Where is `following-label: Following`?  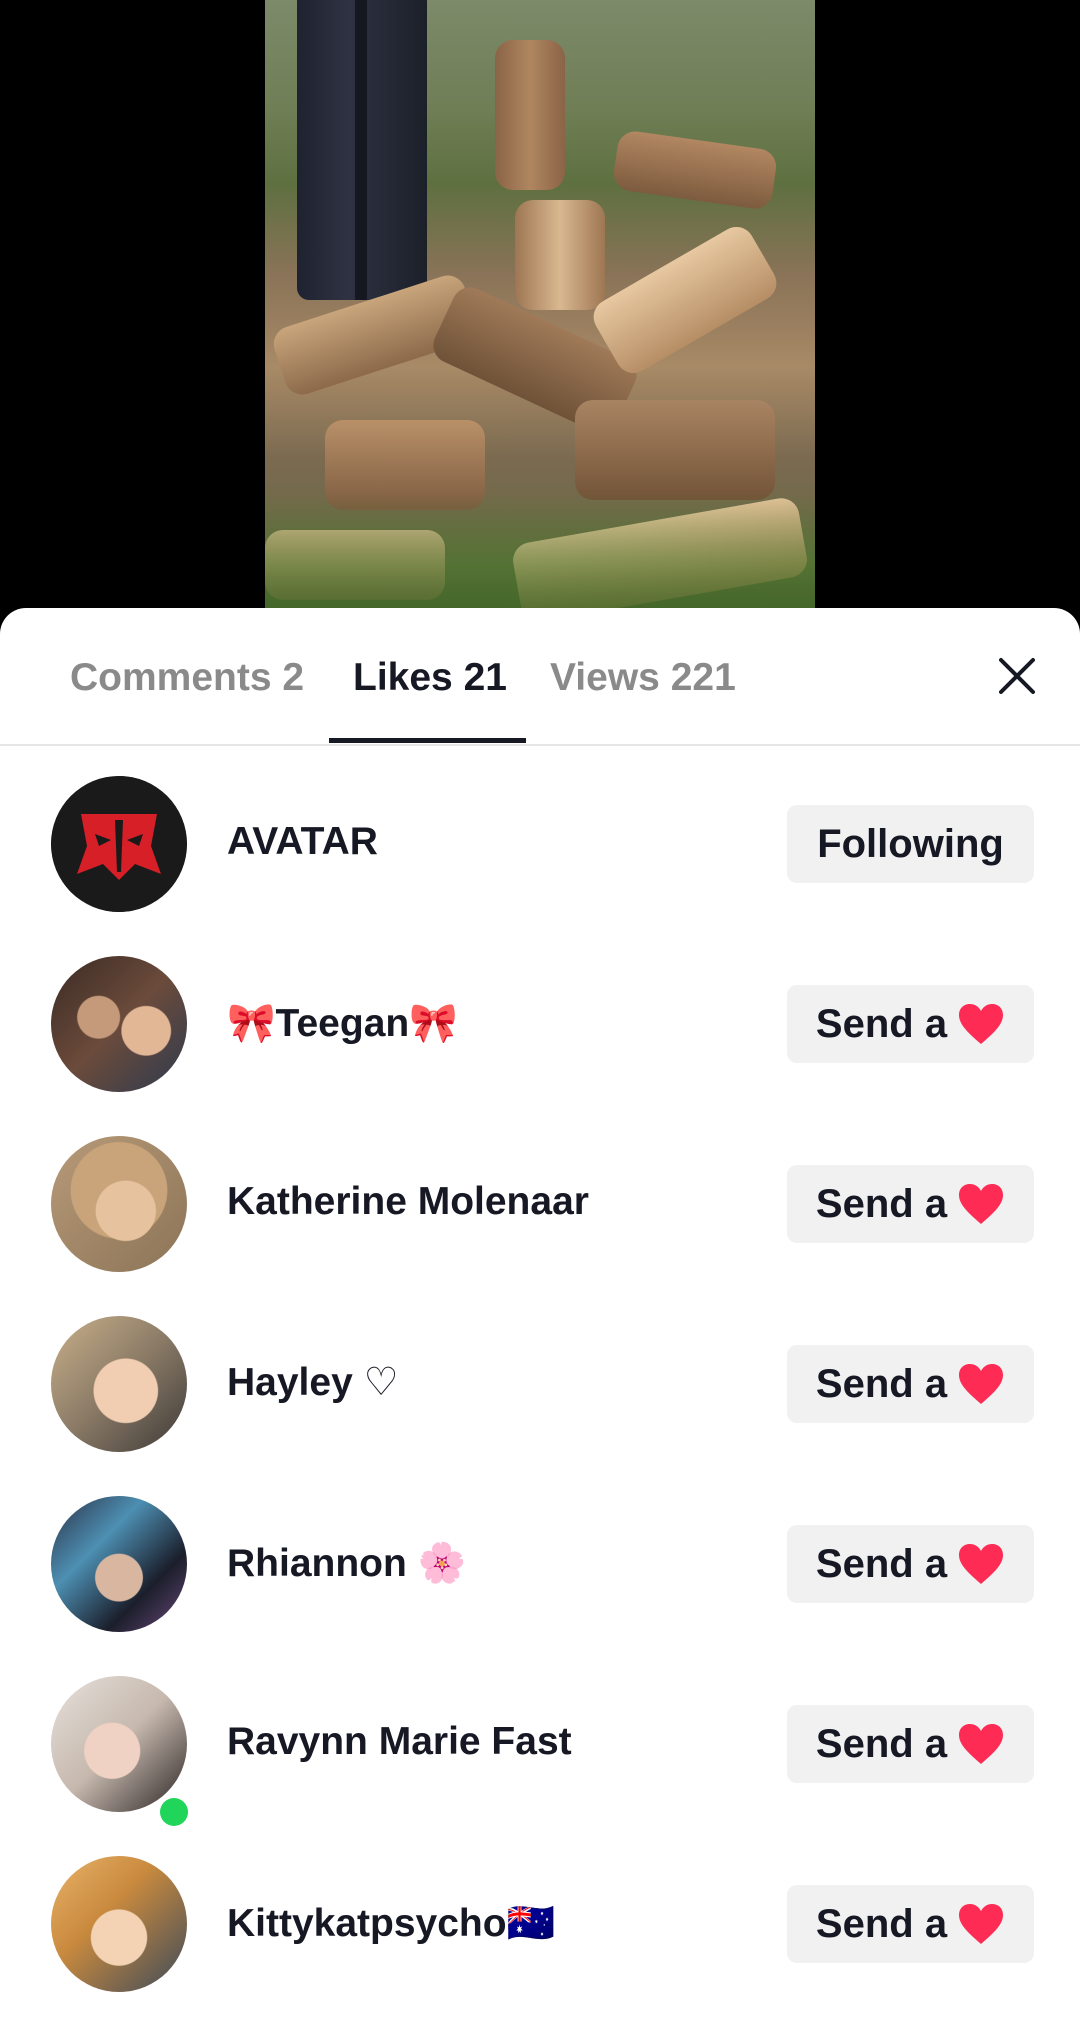 following-label: Following is located at coordinates (910, 843).